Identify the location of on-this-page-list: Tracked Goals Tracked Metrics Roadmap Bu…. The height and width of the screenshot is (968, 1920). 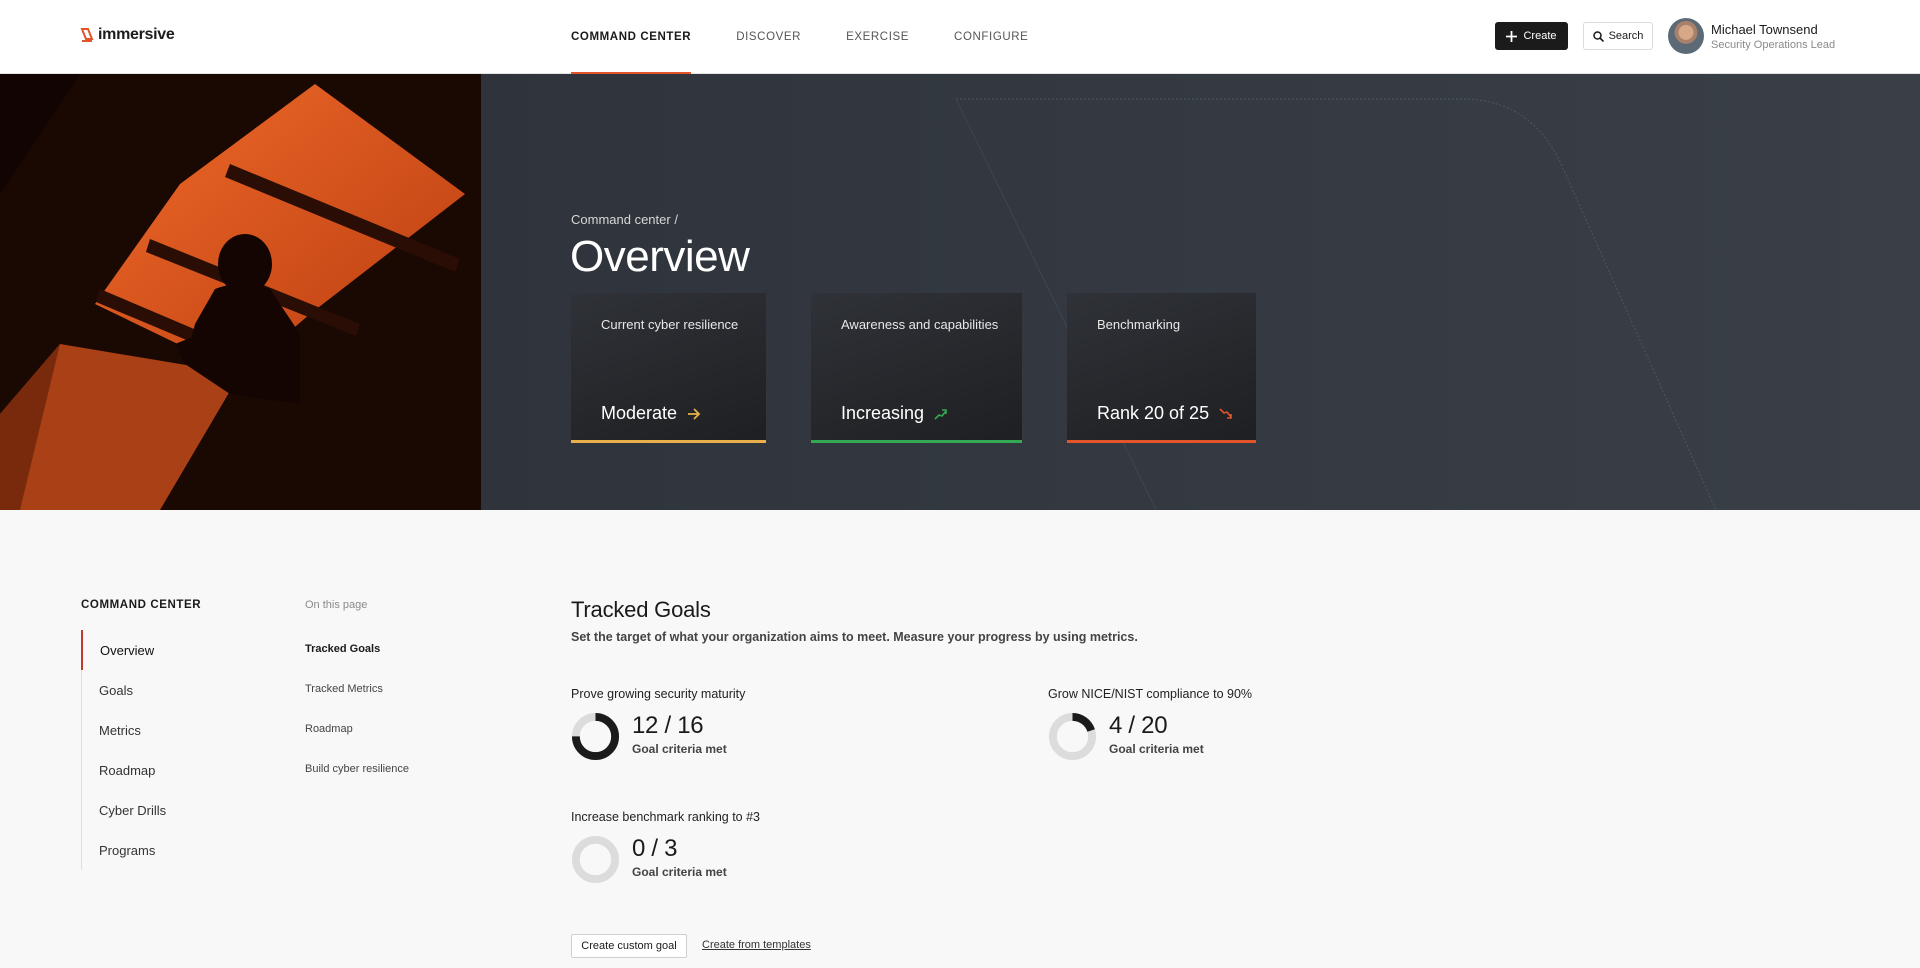
(357, 709).